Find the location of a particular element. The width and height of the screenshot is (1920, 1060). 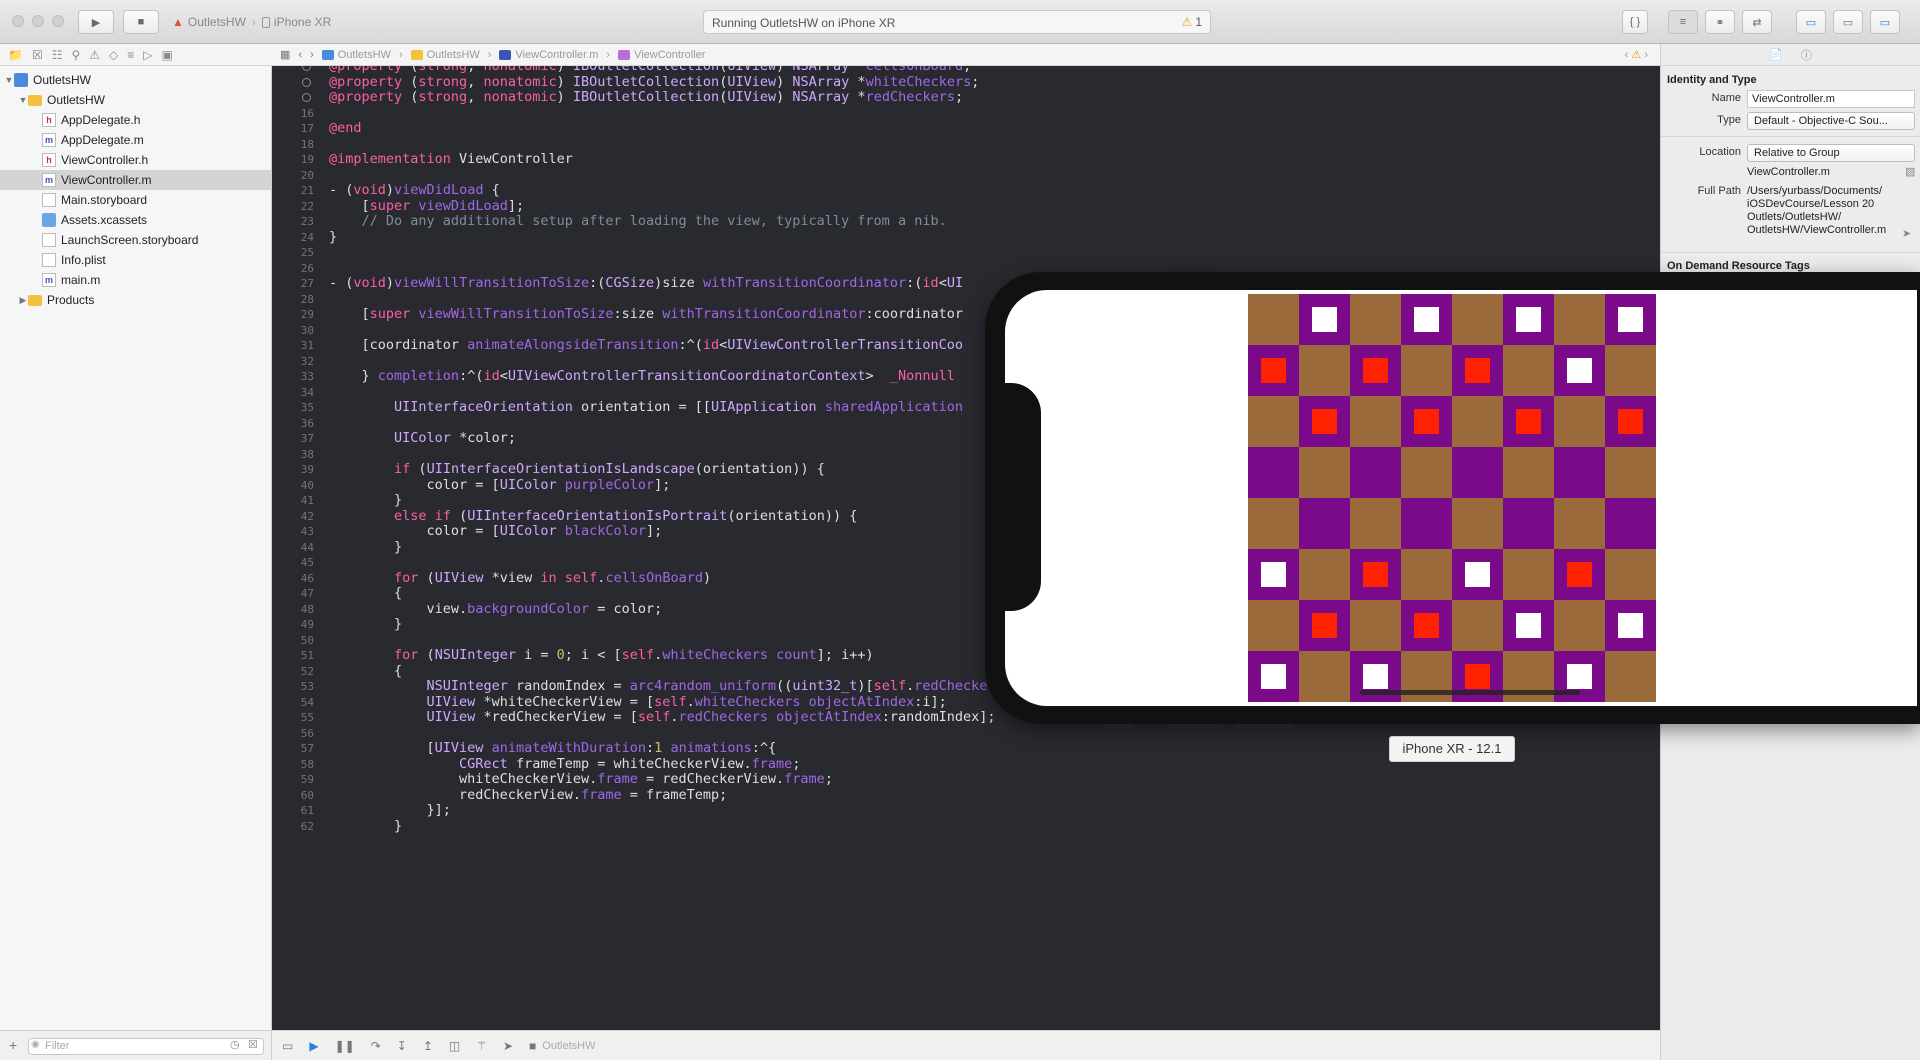

location-popup: Relative to Group is located at coordinates (1831, 153).